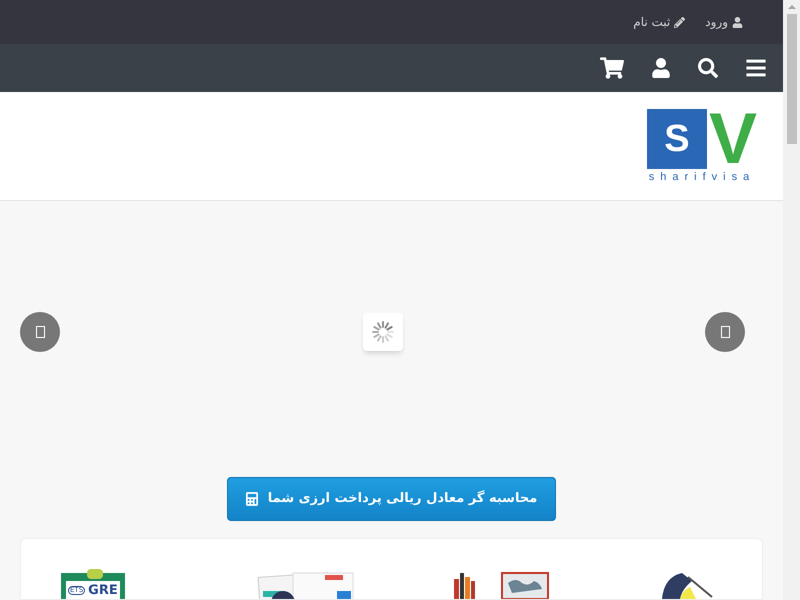  I want to click on calculator-icon, so click(252, 499).